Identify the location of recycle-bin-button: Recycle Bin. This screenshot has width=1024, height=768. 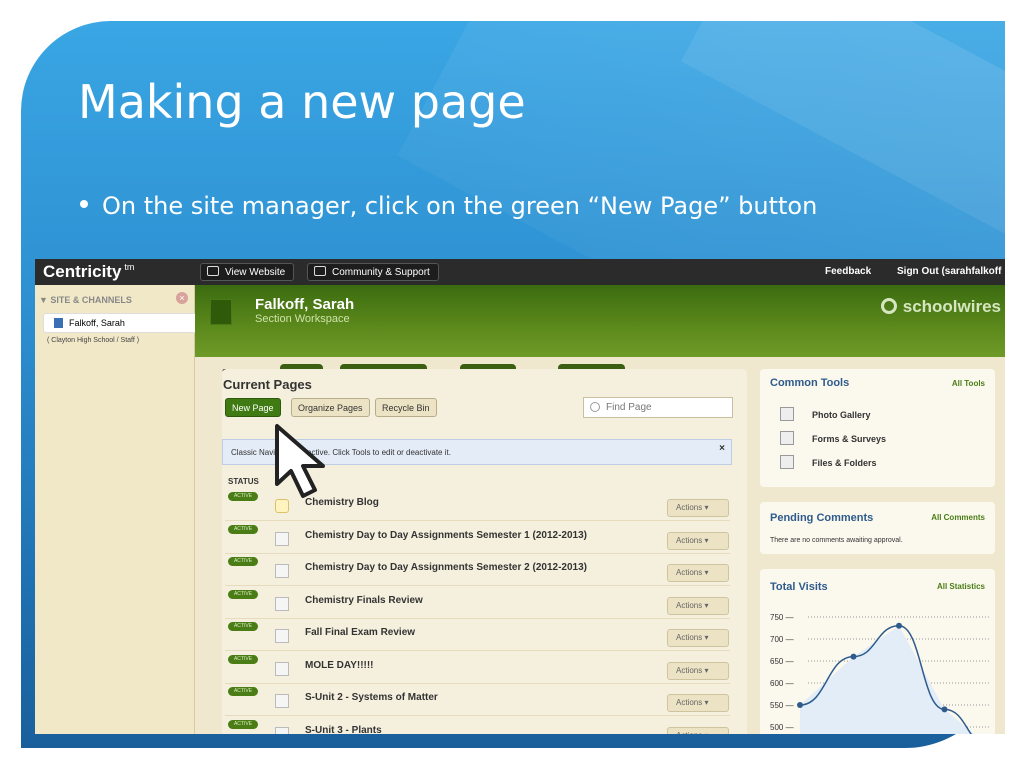
(406, 407).